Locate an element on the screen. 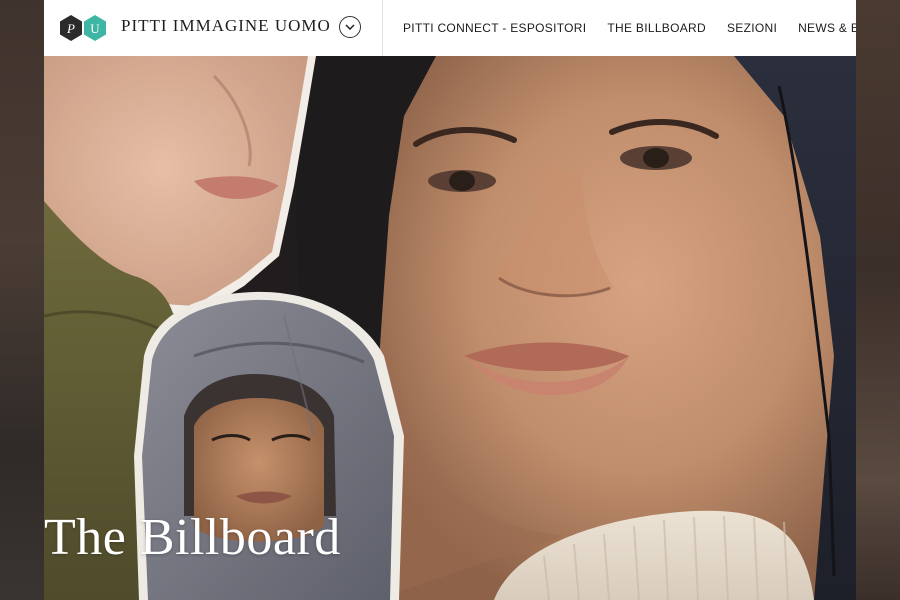 The width and height of the screenshot is (900, 600). logo-hexagons-icon: P U is located at coordinates (83, 28).